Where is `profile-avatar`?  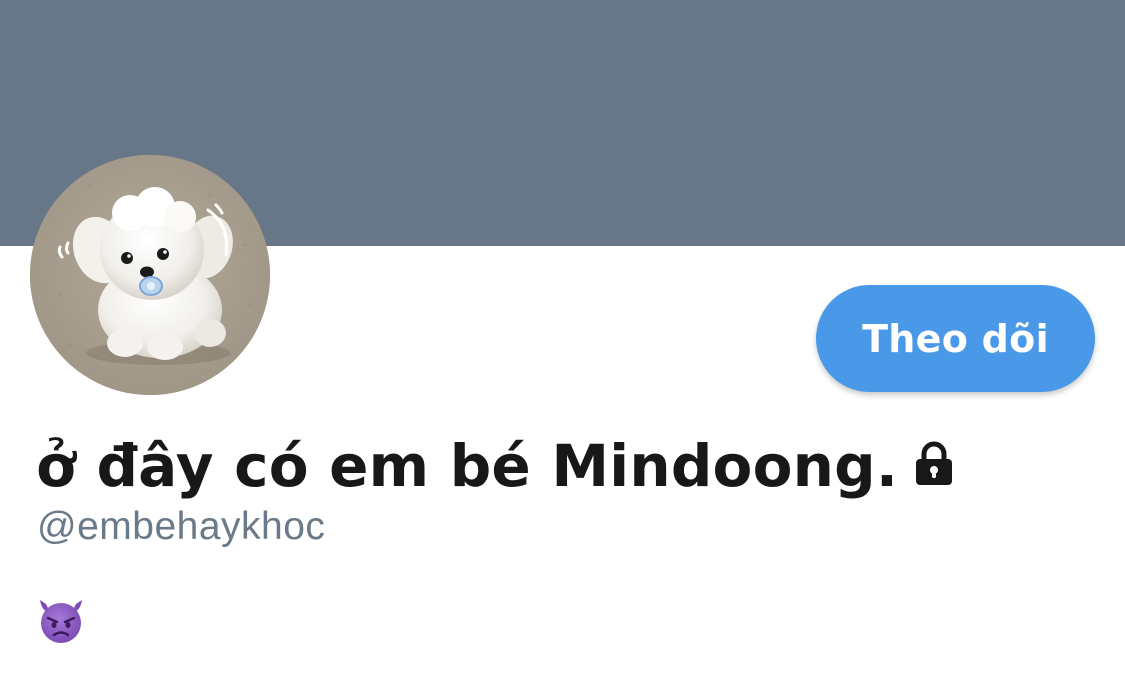 profile-avatar is located at coordinates (150, 275).